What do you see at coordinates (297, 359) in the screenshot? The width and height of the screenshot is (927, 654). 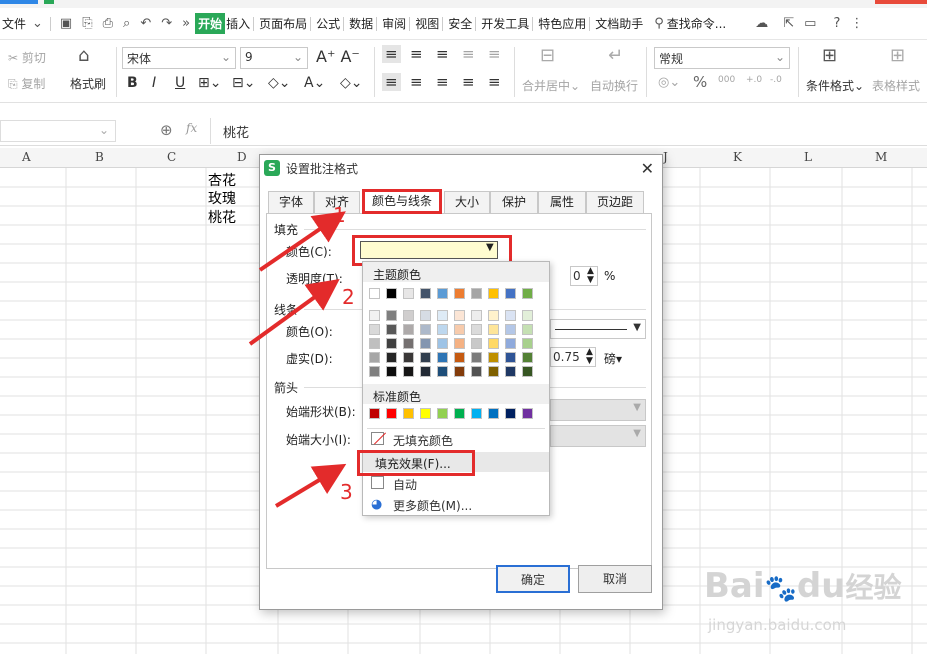 I see `annotation-arrows` at bounding box center [297, 359].